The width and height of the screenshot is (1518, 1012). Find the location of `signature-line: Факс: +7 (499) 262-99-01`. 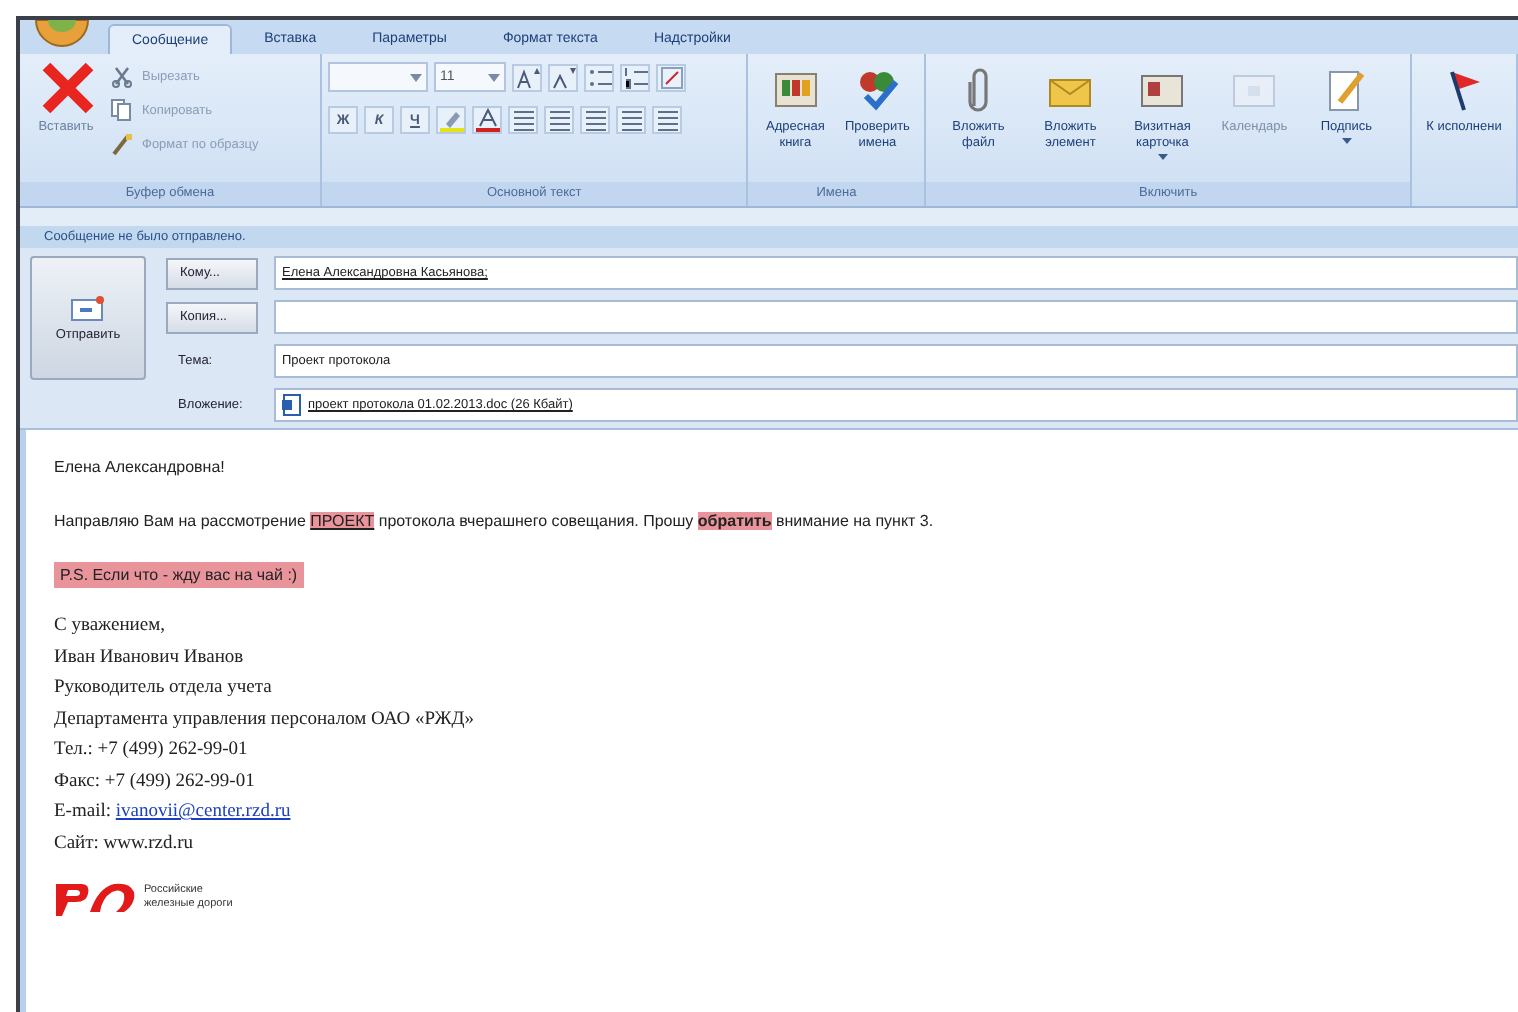

signature-line: Факс: +7 (499) 262-99-01 is located at coordinates (155, 782).